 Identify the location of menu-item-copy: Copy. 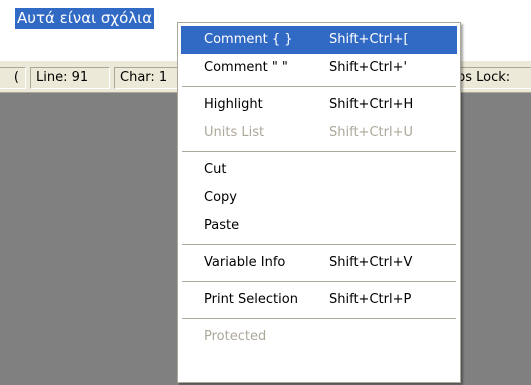
(319, 198).